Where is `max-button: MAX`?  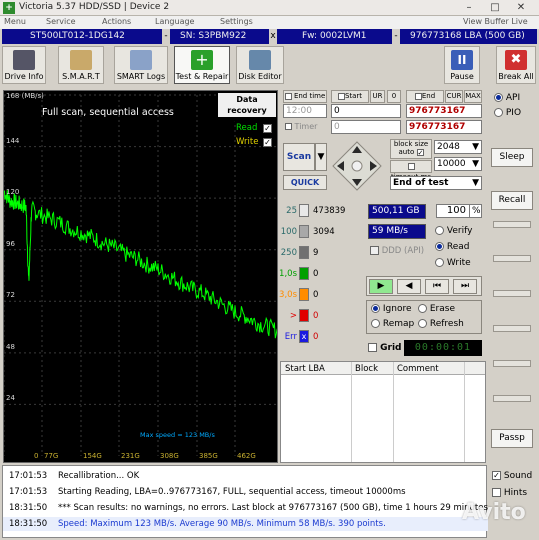 max-button: MAX is located at coordinates (473, 96).